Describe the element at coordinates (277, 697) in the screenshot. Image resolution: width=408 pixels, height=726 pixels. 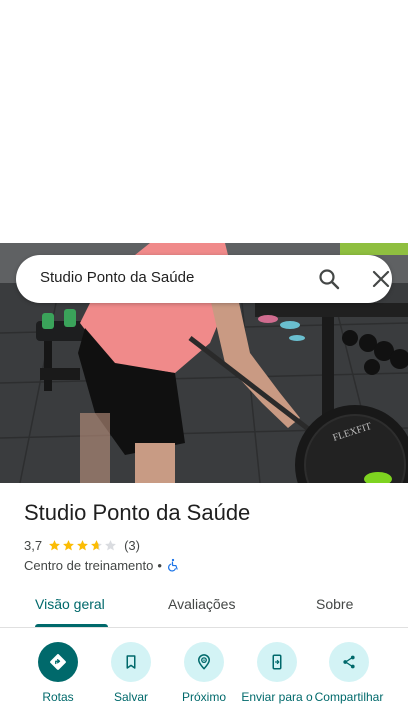
I see `send-to-phone-label: Enviar para o` at that location.